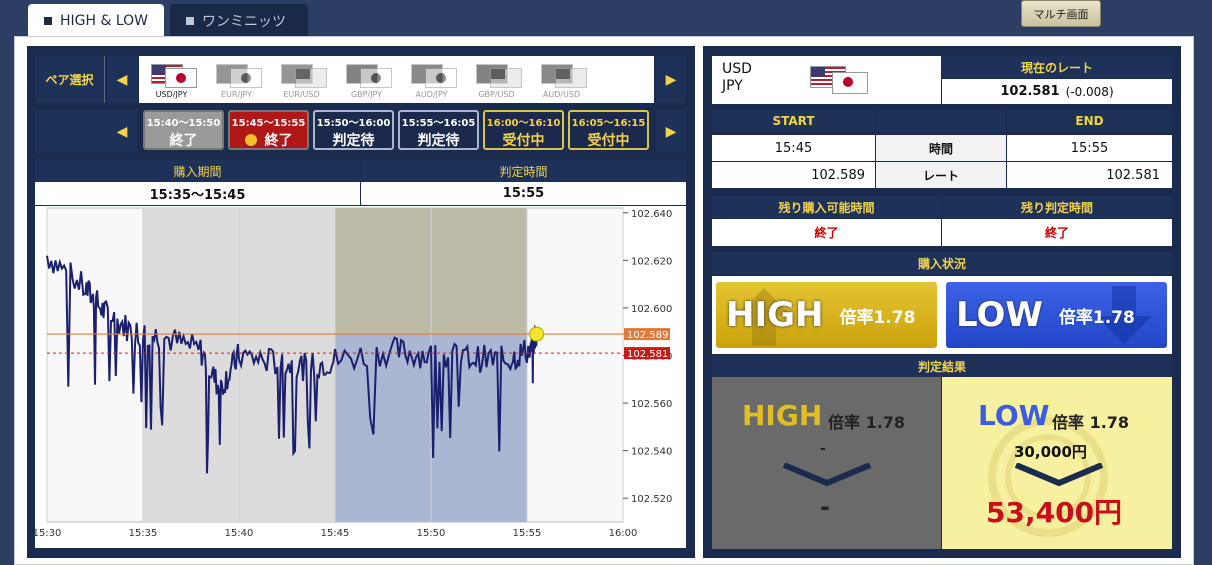 The image size is (1212, 565). I want to click on time-slot: 16:00〜16:10 受付中, so click(523, 130).